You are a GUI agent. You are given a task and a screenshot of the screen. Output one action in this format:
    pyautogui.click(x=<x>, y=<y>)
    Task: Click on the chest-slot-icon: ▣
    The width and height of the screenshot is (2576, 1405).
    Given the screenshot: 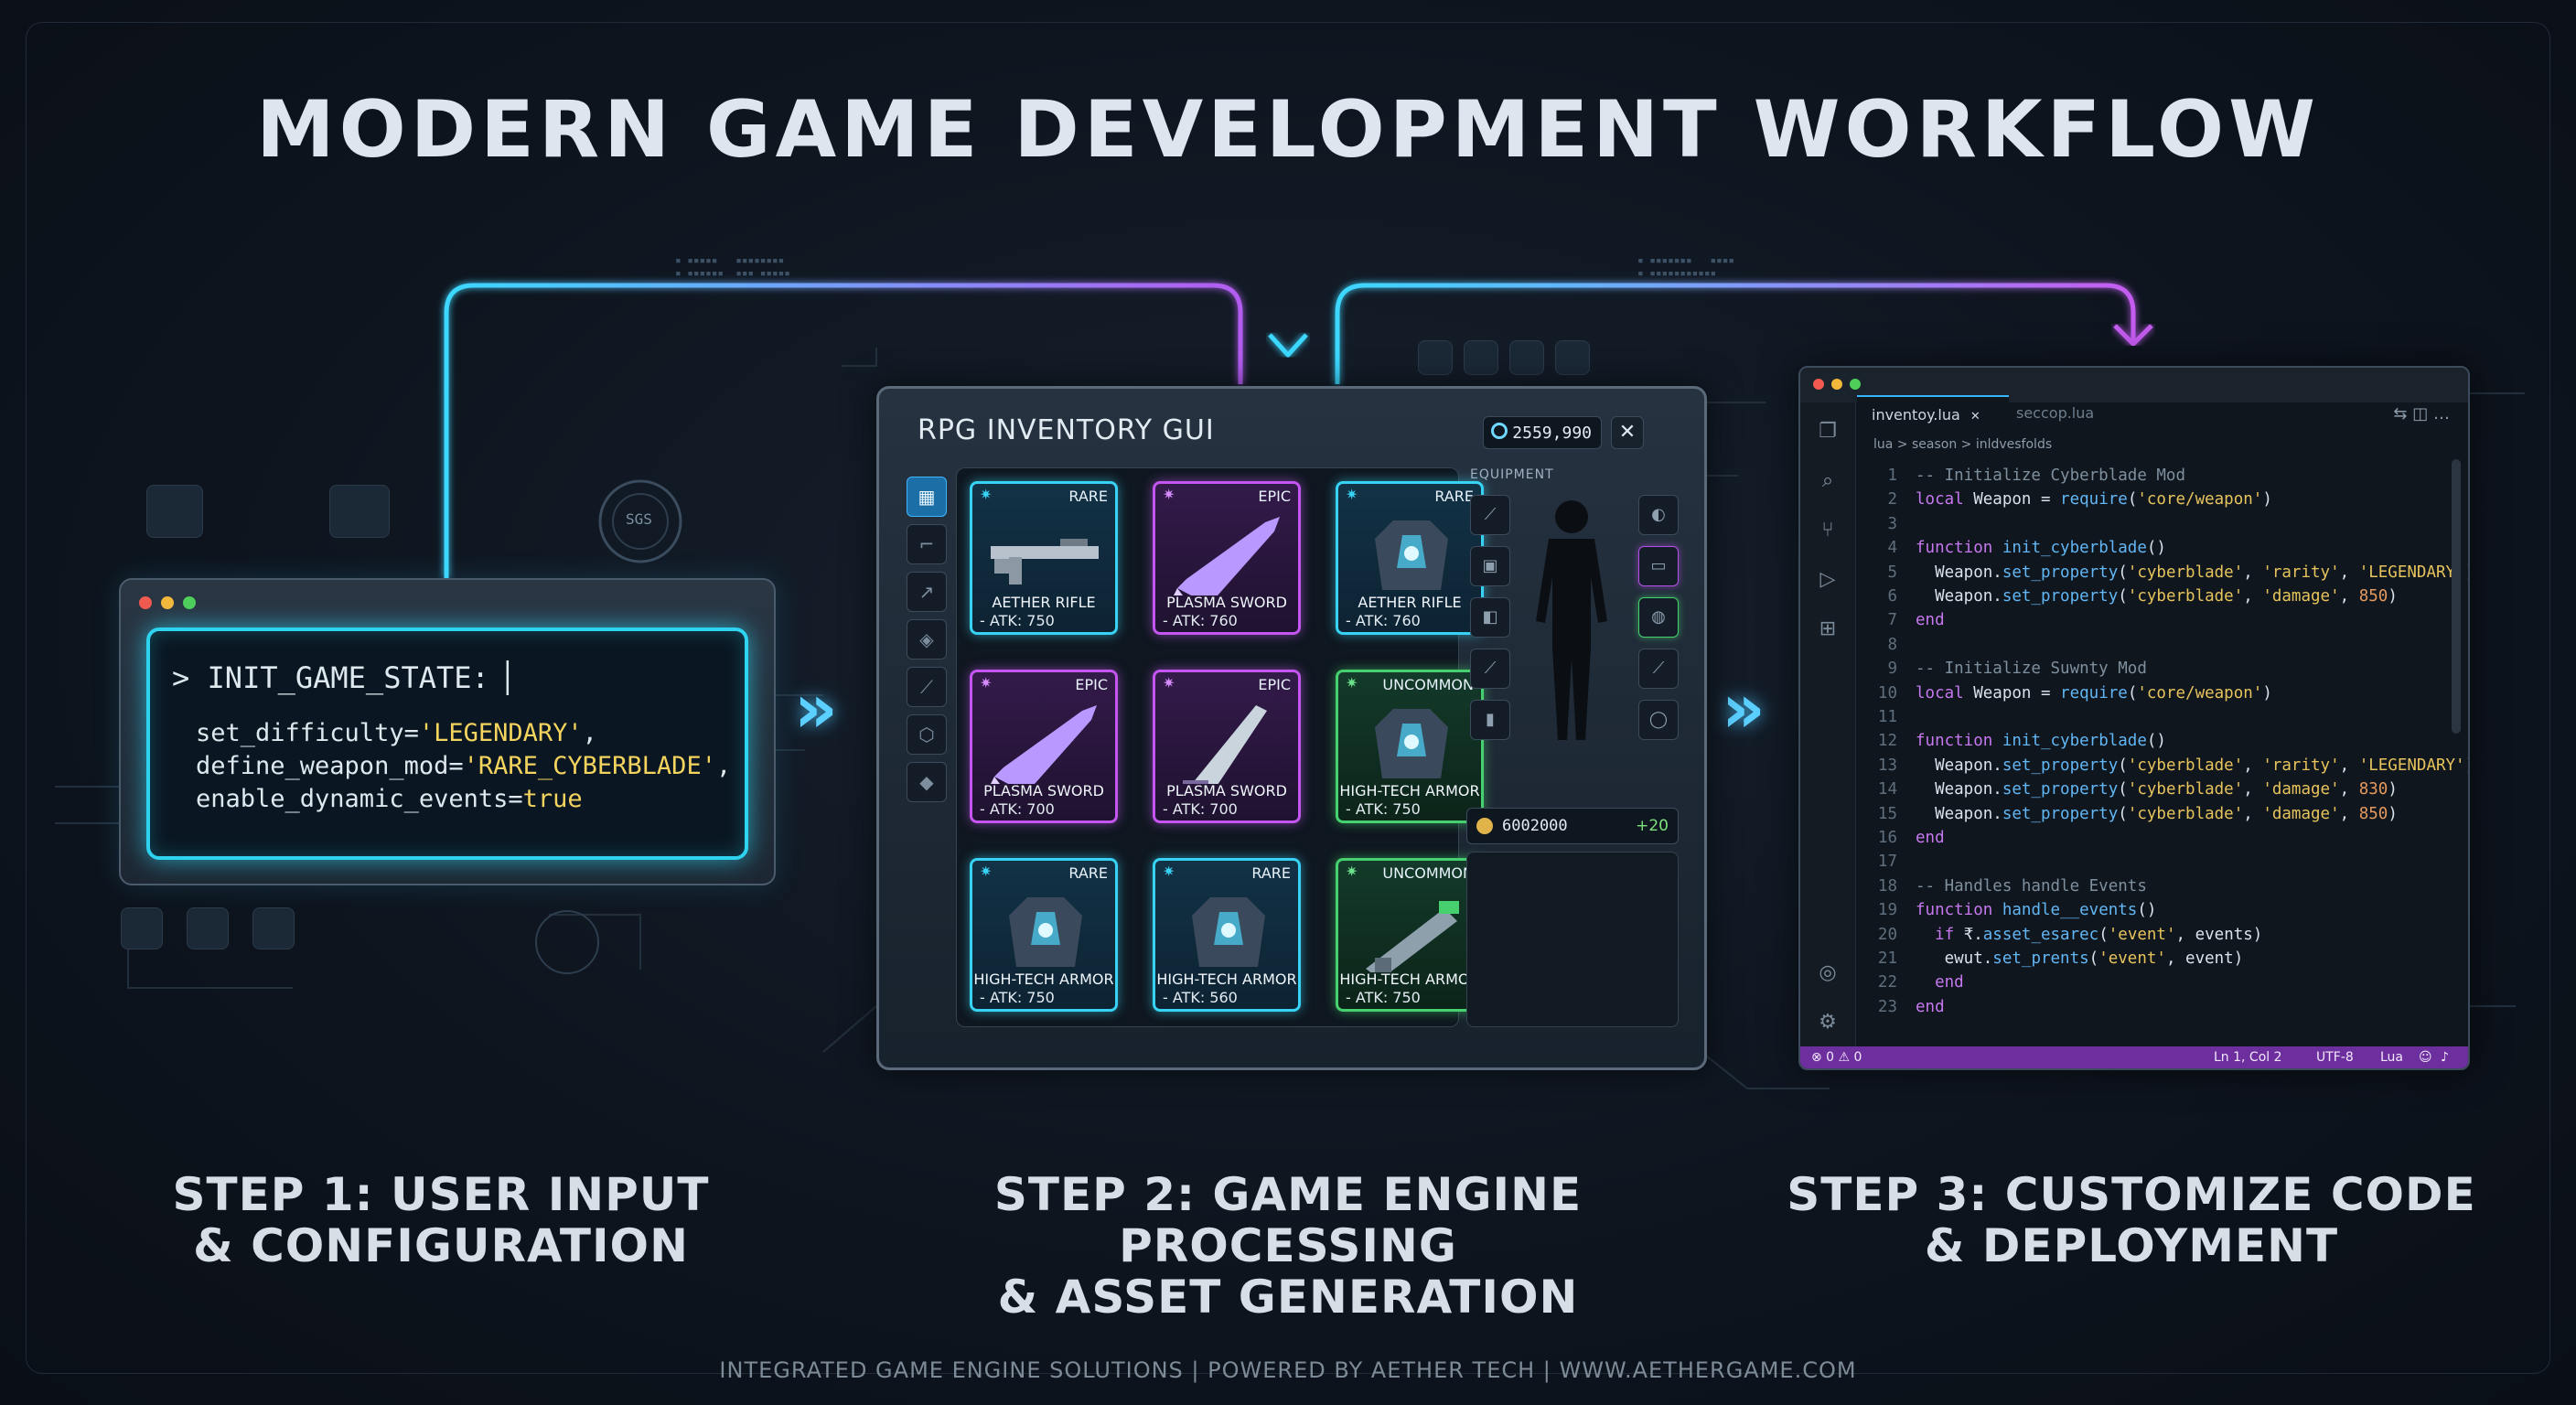 What is the action you would take?
    pyautogui.click(x=1490, y=566)
    